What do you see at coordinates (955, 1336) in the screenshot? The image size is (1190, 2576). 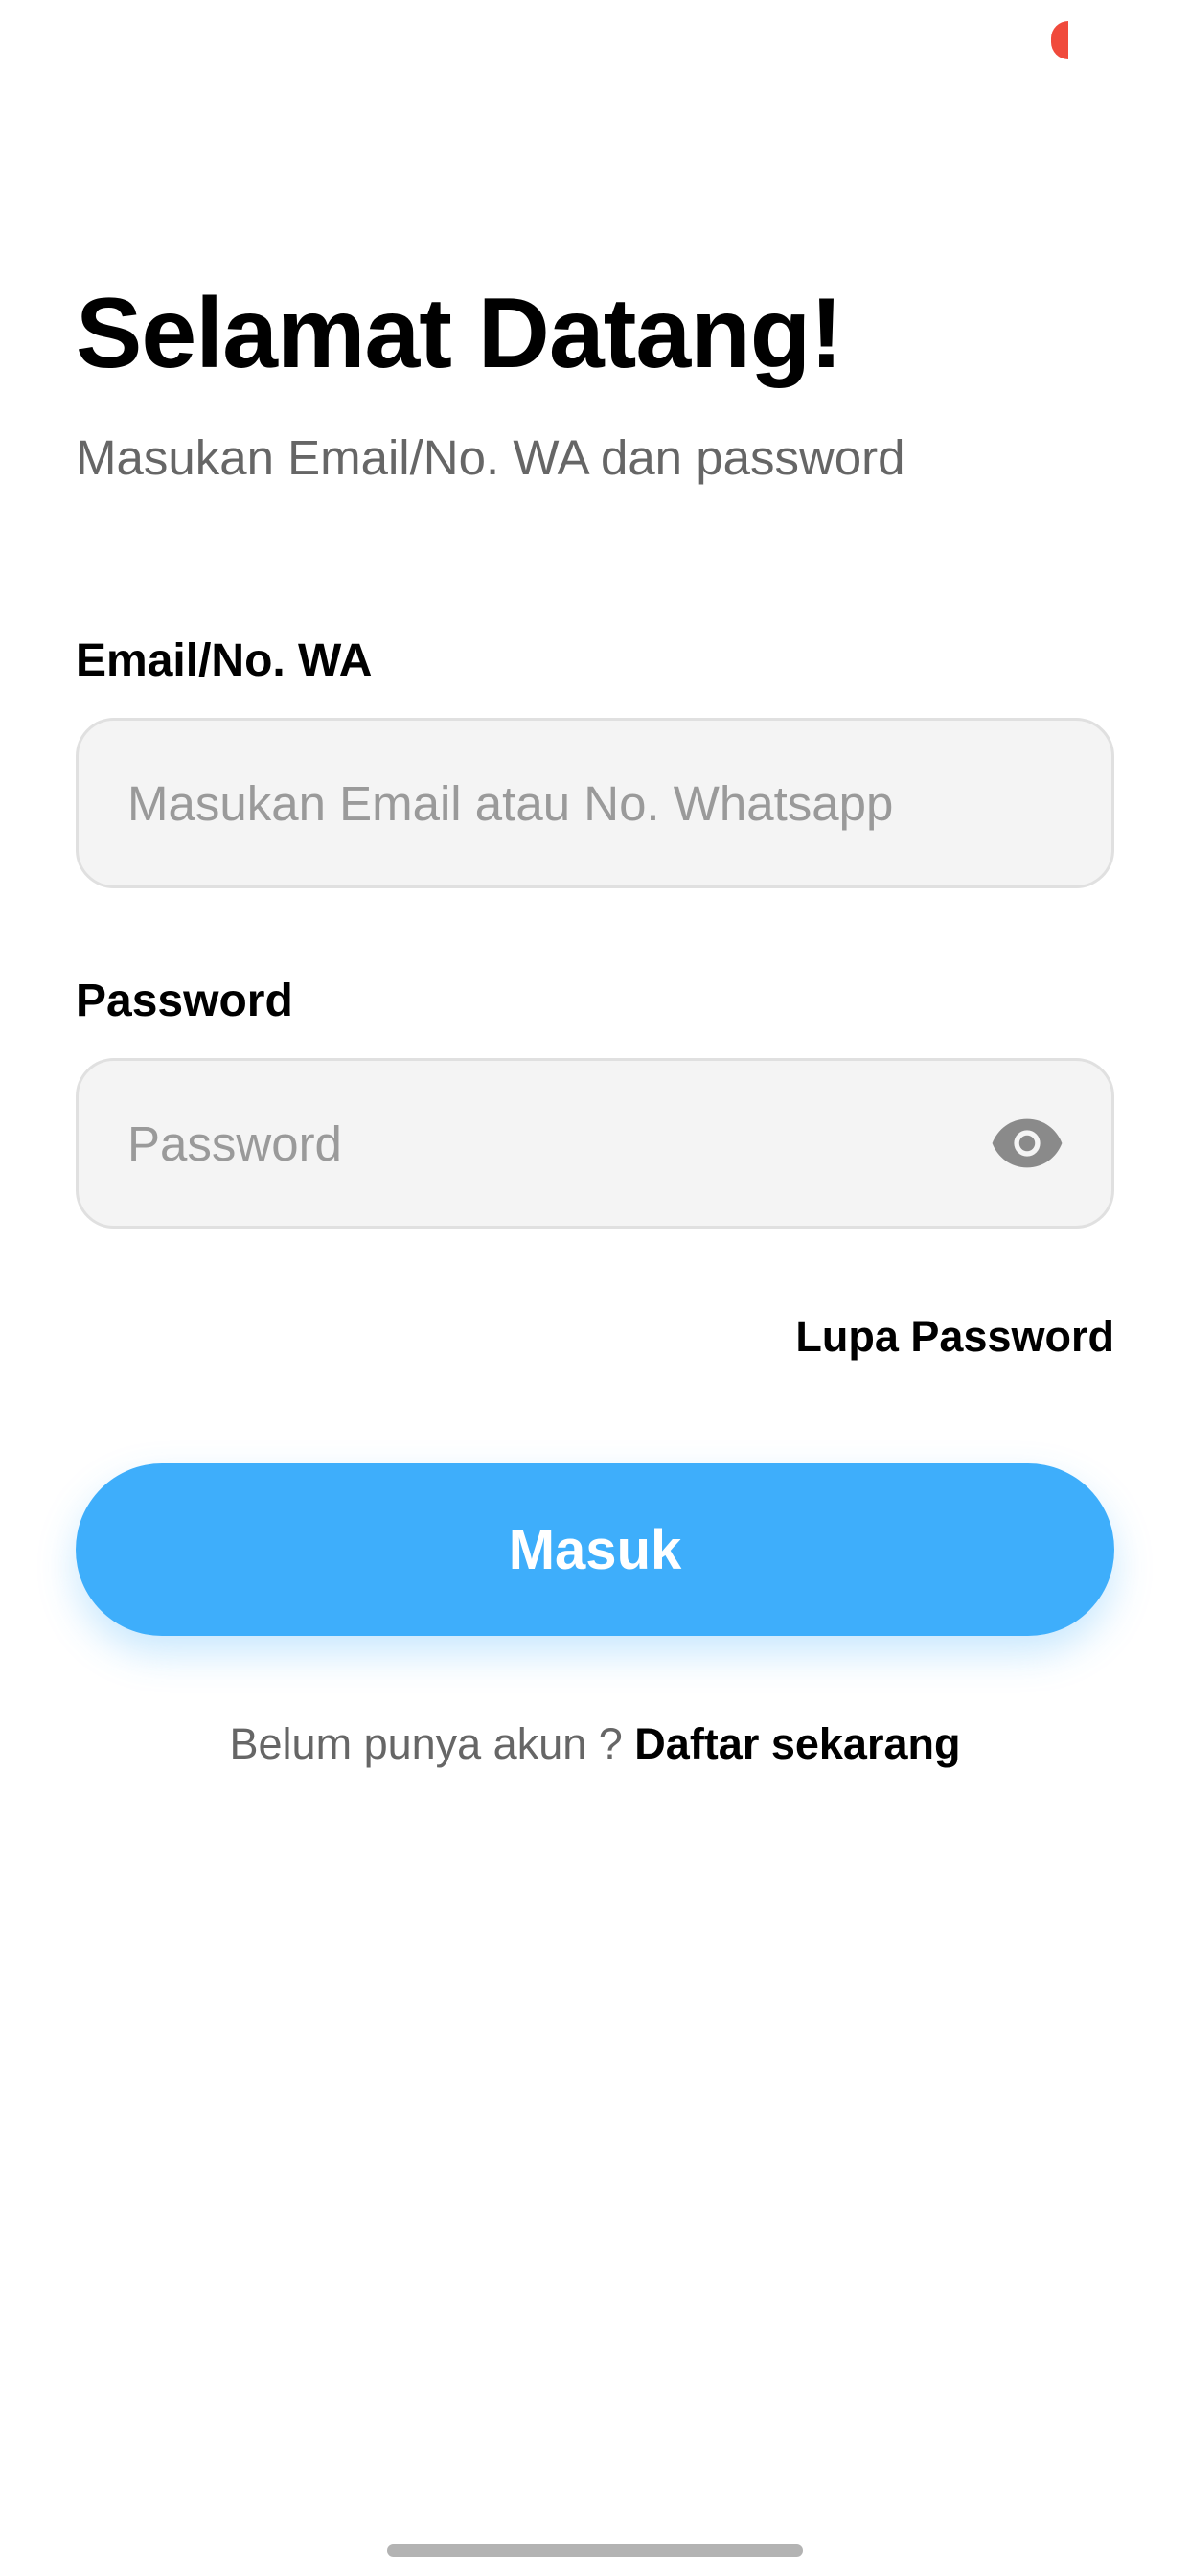 I see `forgot-password-link: Lupa Password` at bounding box center [955, 1336].